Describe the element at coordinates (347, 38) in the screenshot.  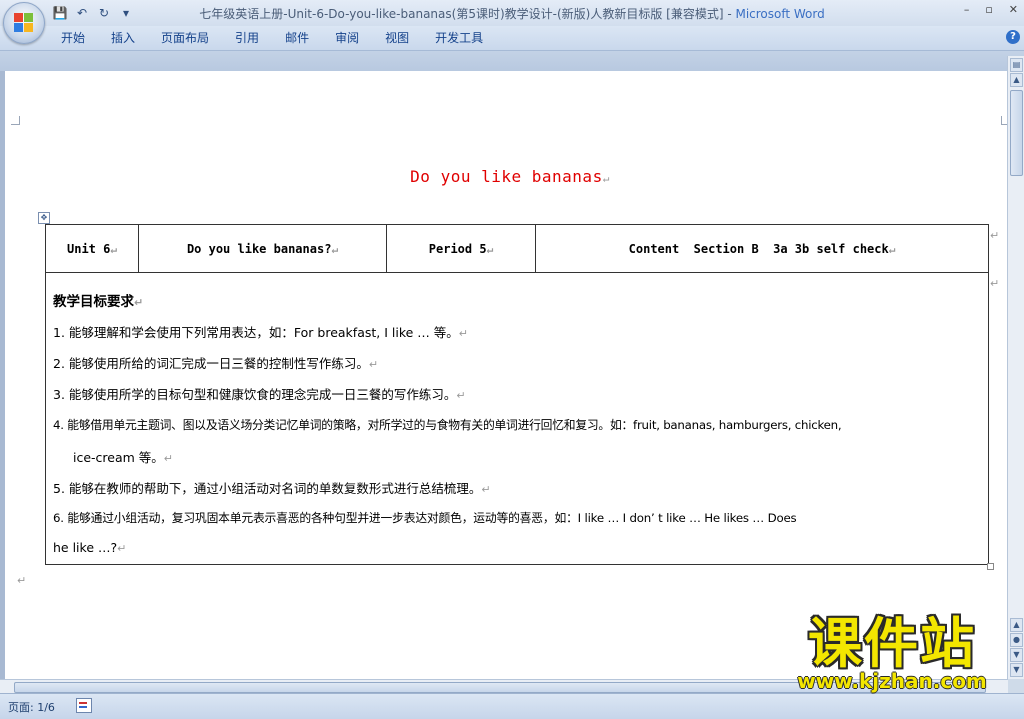
I see `tab-review: 审阅` at that location.